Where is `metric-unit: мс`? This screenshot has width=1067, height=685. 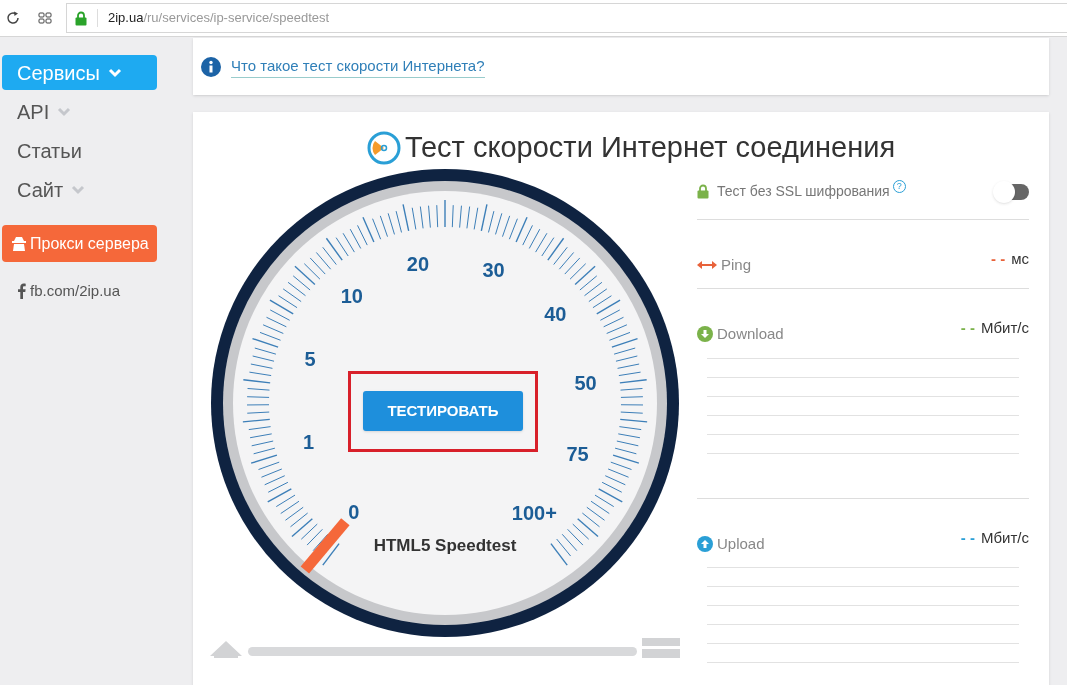
metric-unit: мс is located at coordinates (1020, 258).